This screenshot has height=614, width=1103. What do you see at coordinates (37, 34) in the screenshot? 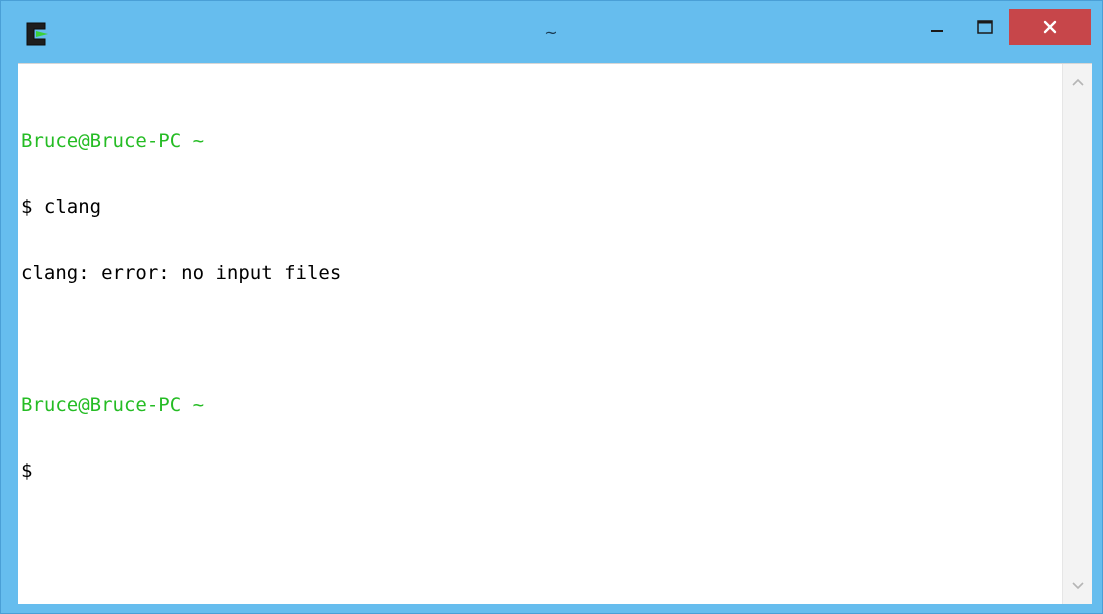
I see `cygwin-terminal-icon` at bounding box center [37, 34].